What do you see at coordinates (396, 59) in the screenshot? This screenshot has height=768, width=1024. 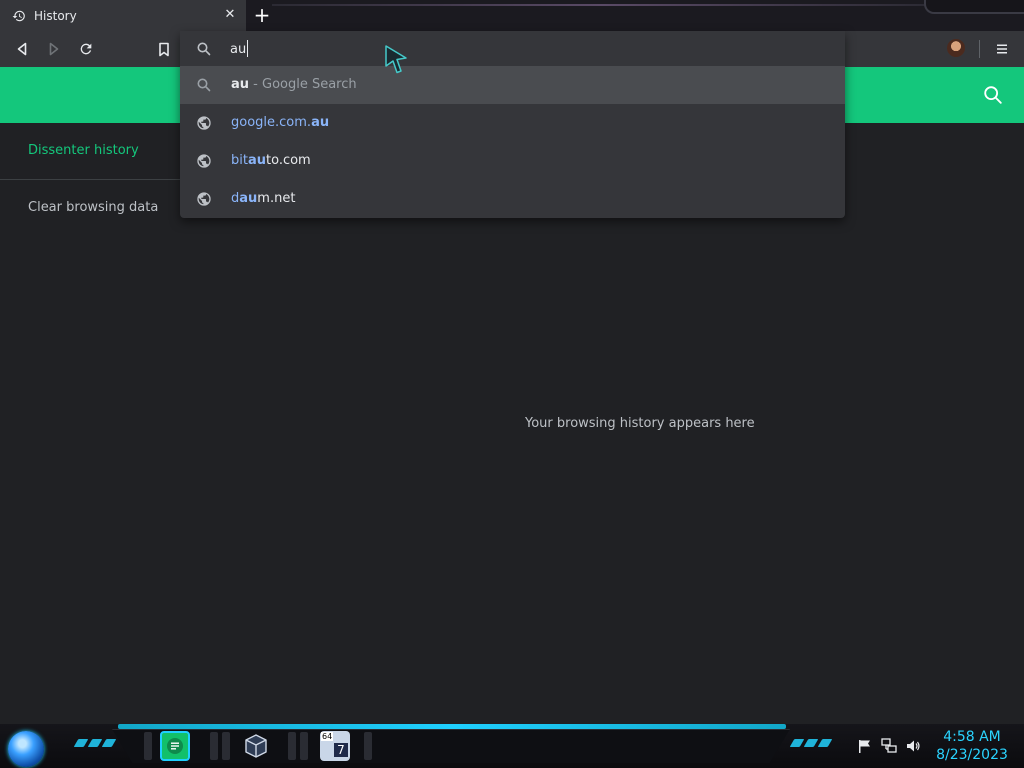 I see `mouse-cursor-icon` at bounding box center [396, 59].